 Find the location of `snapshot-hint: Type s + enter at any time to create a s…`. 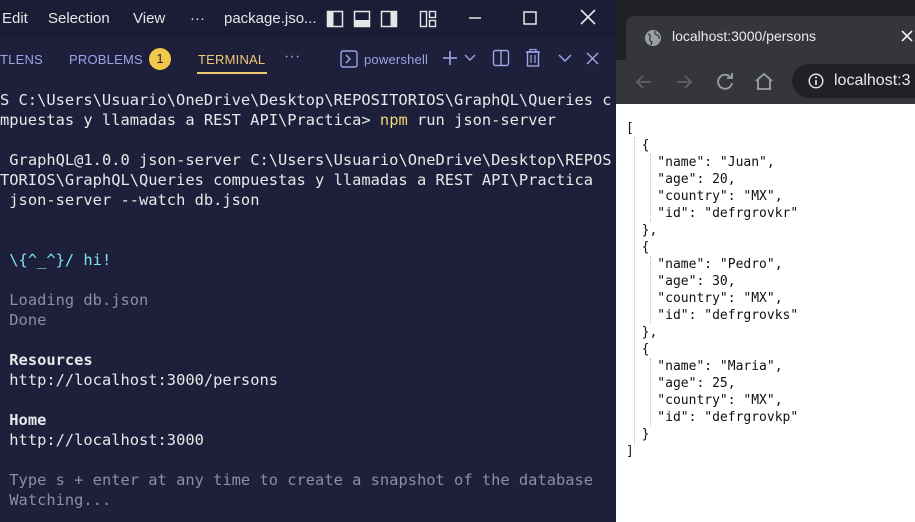

snapshot-hint: Type s + enter at any time to create a s… is located at coordinates (301, 480).